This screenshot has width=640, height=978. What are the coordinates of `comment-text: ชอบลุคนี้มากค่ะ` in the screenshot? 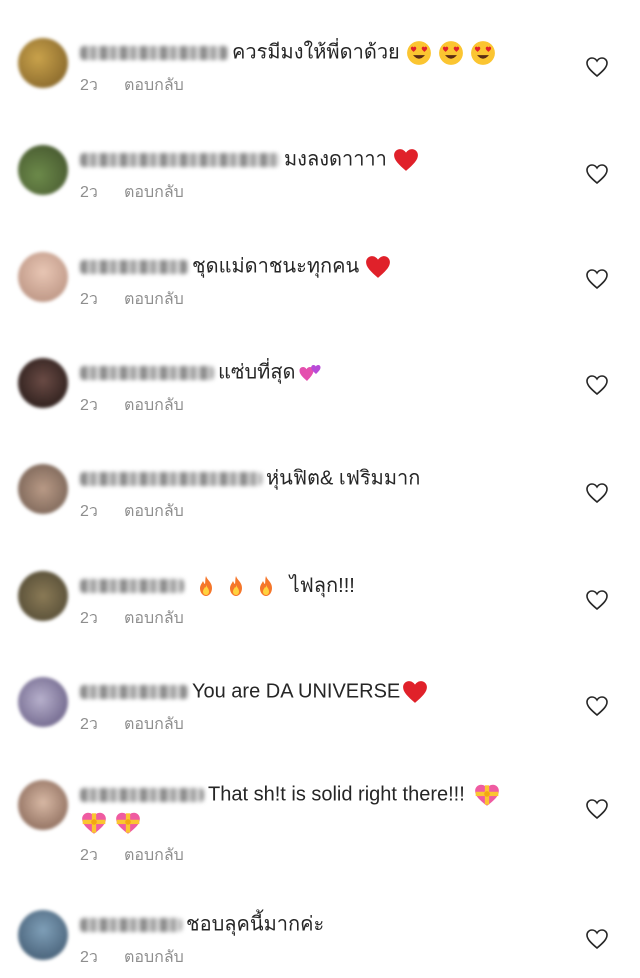 It's located at (255, 924).